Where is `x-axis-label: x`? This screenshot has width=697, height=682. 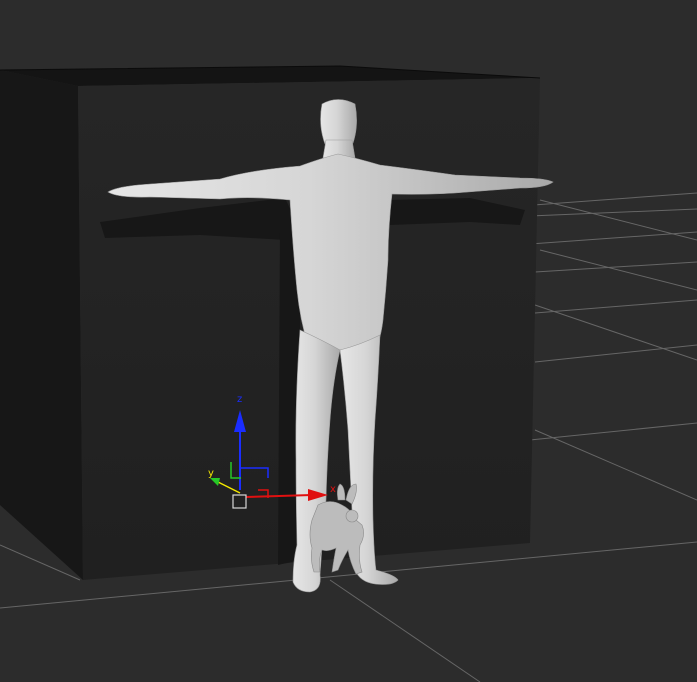 x-axis-label: x is located at coordinates (333, 489).